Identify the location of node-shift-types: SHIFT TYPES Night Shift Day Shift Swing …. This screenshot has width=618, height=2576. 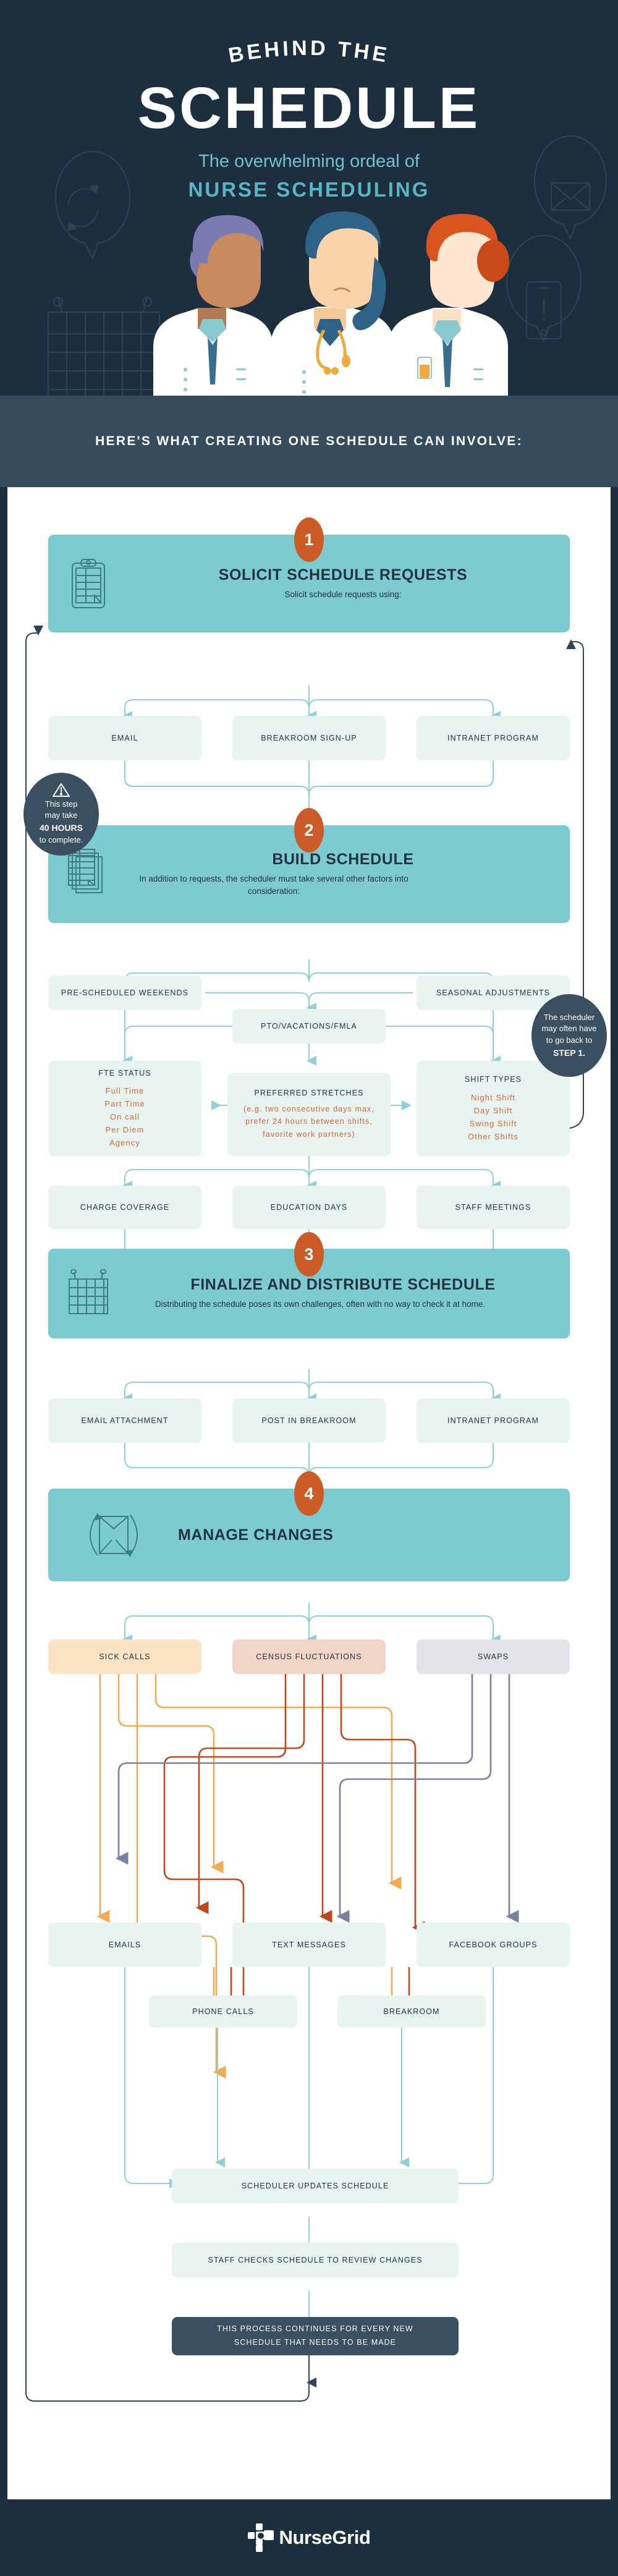
(493, 1108).